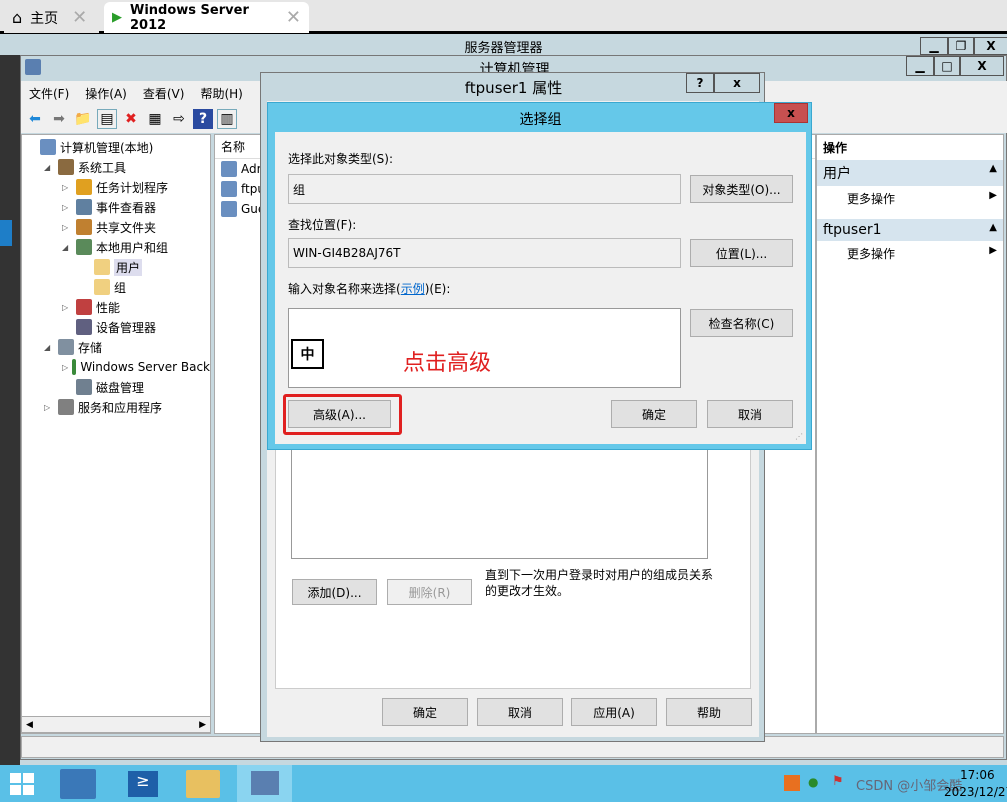 The image size is (1007, 802). What do you see at coordinates (116, 347) in the screenshot?
I see `tree-item: ◢ 存储` at bounding box center [116, 347].